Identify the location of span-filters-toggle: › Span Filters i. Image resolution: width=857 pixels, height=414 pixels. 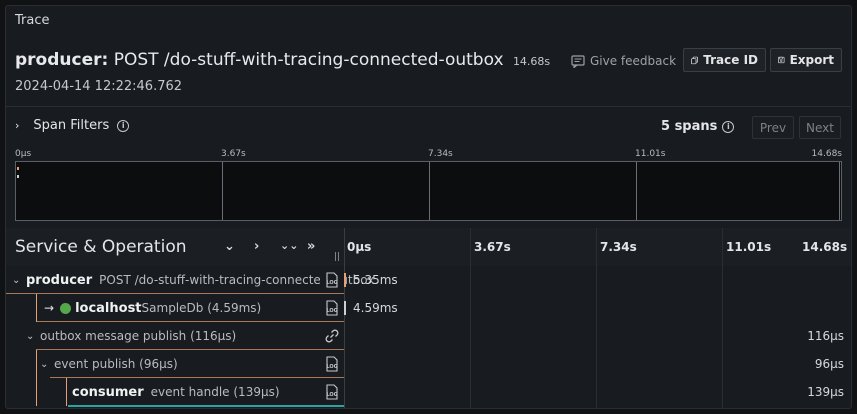
(72, 125).